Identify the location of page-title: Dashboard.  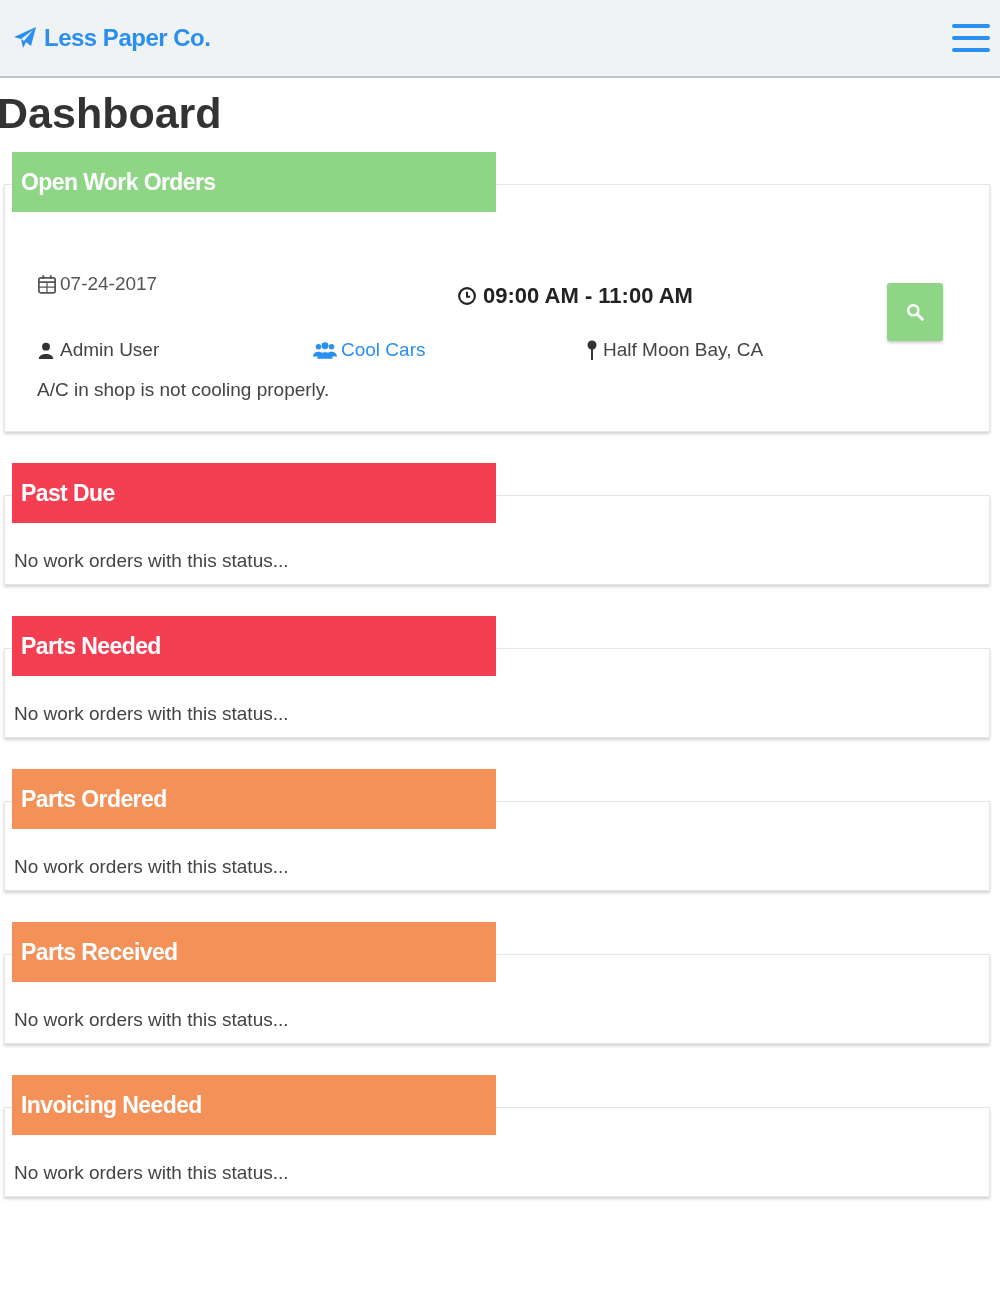
(111, 115).